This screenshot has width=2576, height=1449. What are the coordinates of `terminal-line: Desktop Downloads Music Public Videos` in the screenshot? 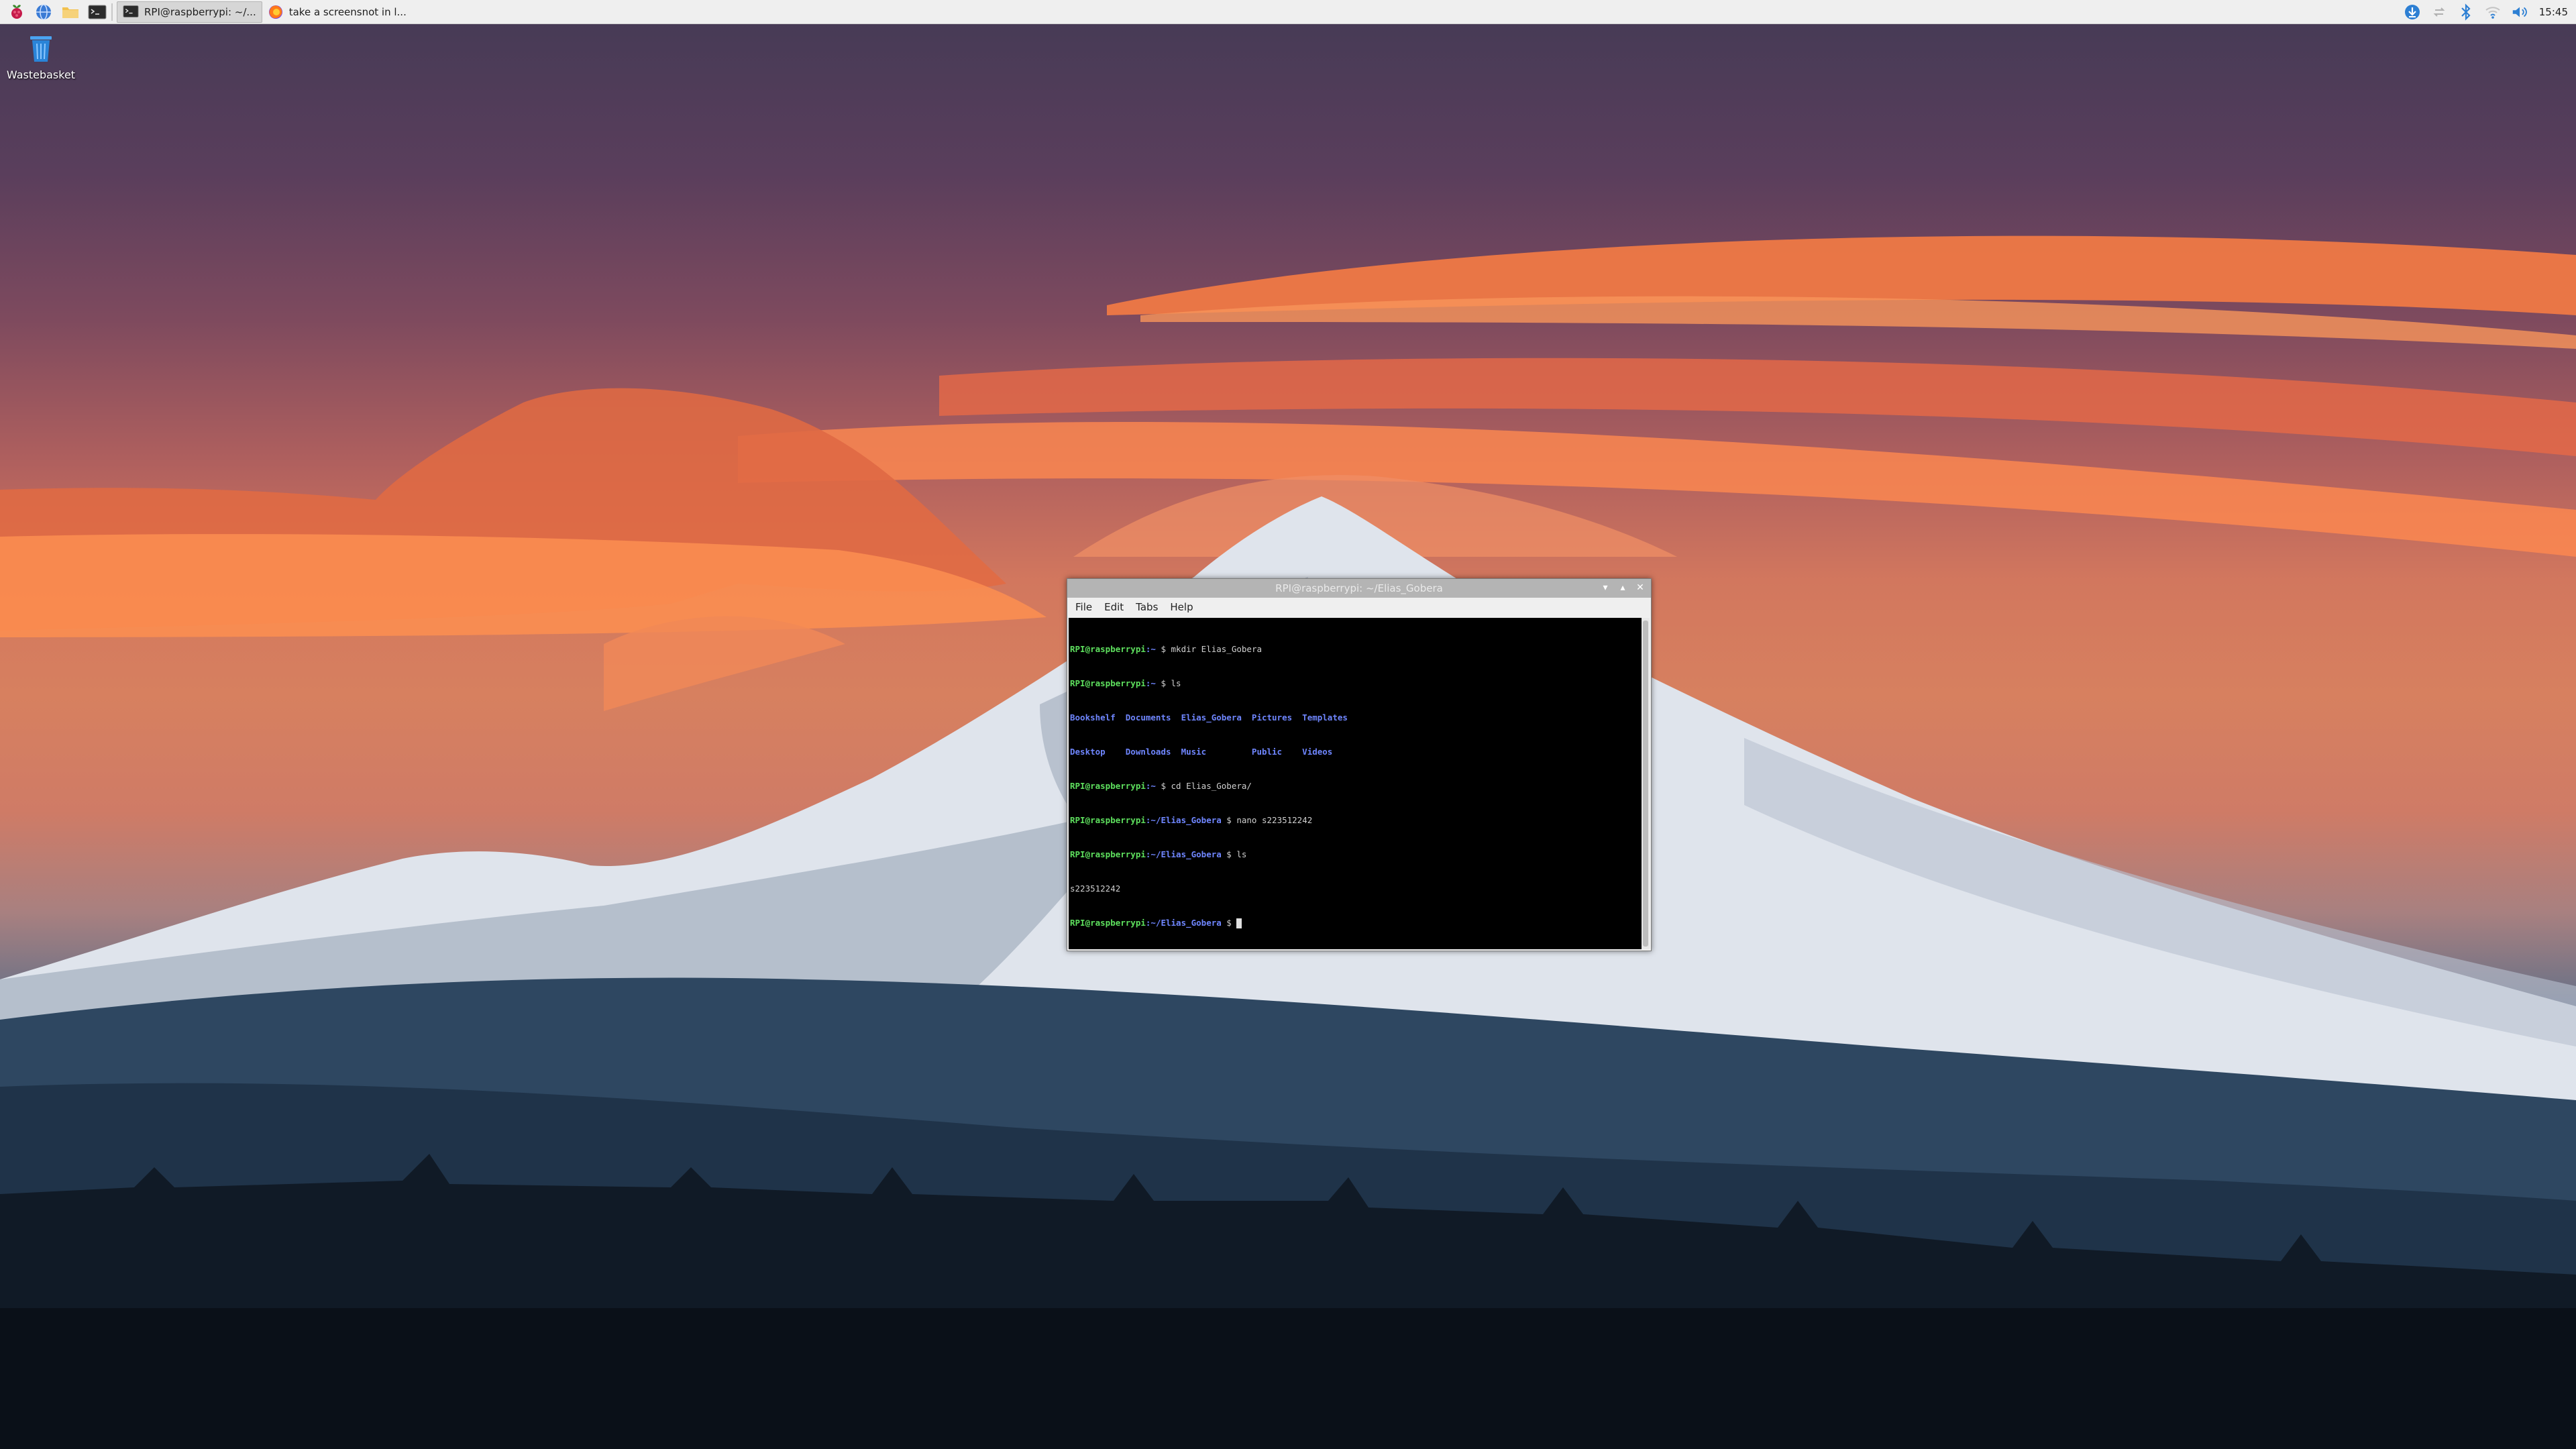 It's located at (1201, 752).